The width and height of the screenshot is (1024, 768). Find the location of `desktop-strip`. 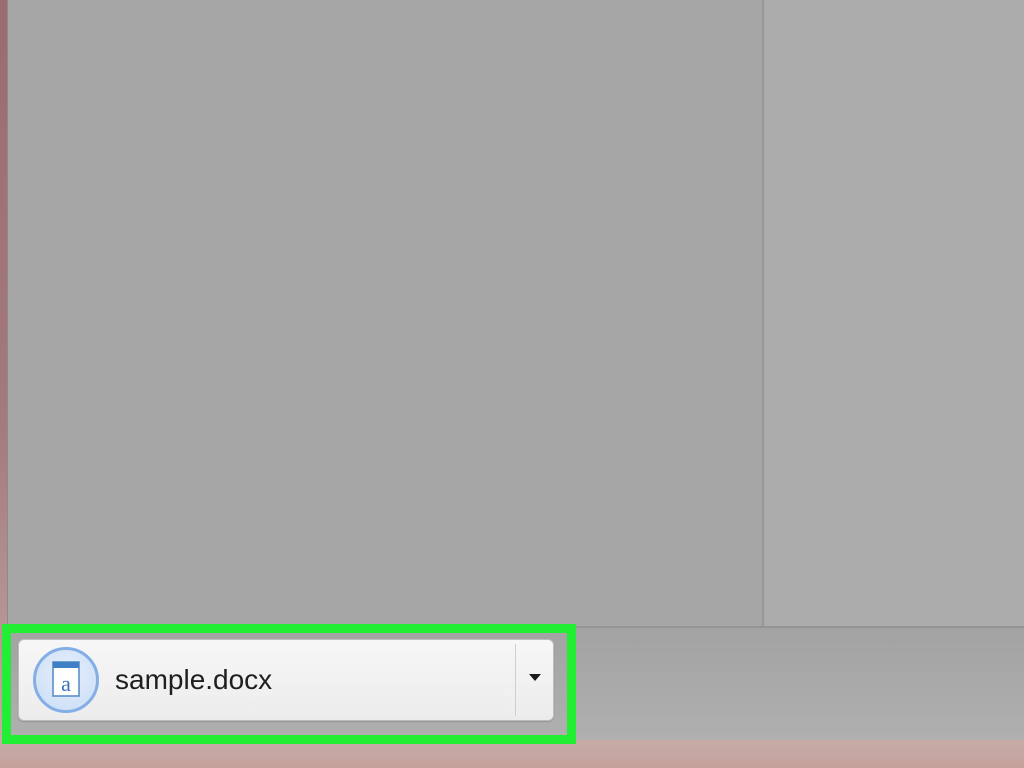

desktop-strip is located at coordinates (512, 754).